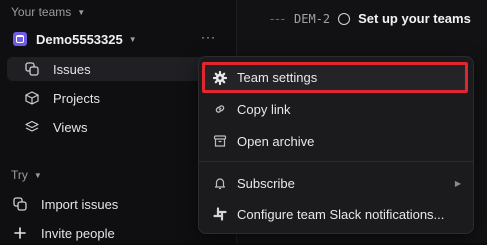 The height and width of the screenshot is (245, 487). What do you see at coordinates (32, 69) in the screenshot?
I see `issues-icon` at bounding box center [32, 69].